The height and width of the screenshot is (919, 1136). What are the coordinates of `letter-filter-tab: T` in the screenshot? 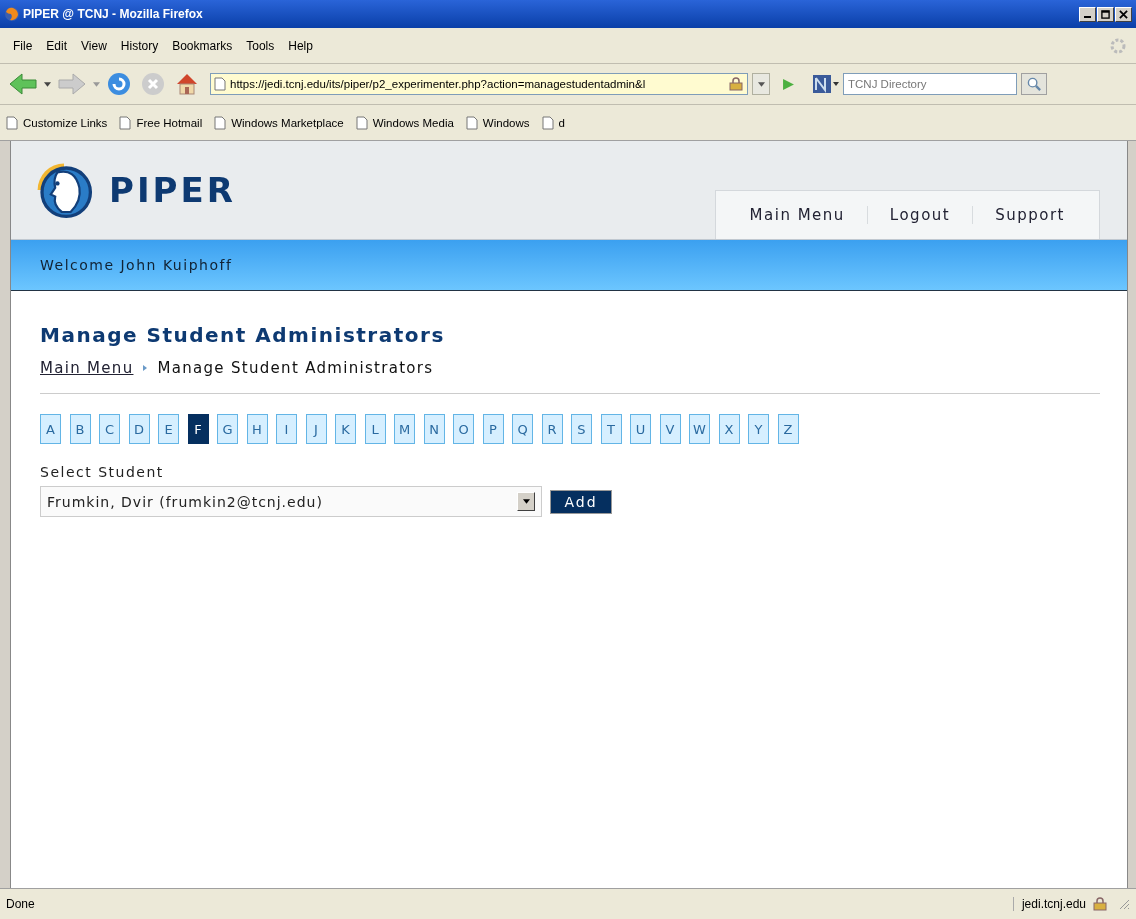 It's located at (611, 429).